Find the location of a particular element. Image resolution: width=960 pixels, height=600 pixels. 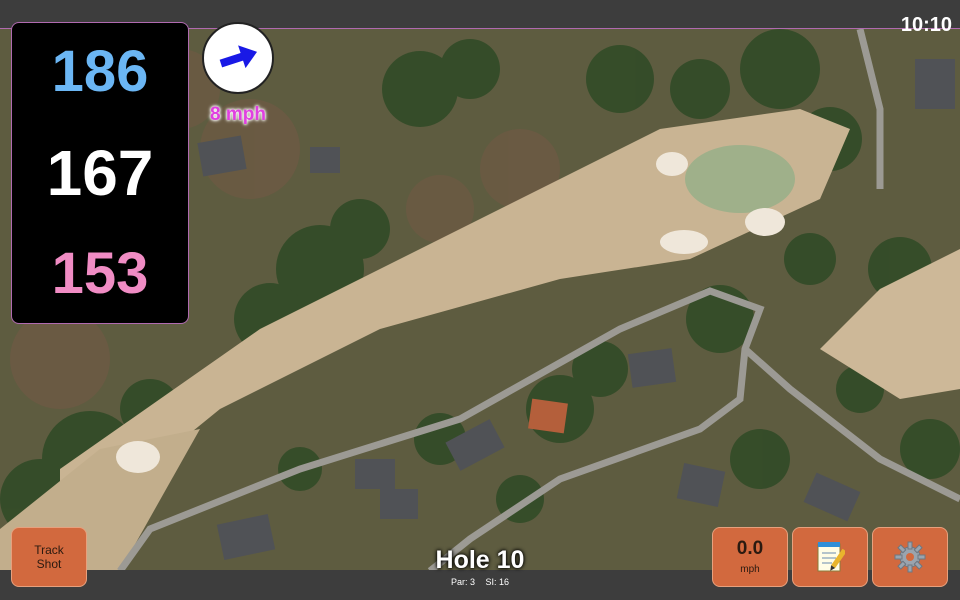

status-clock: 10:10 is located at coordinates (926, 25).